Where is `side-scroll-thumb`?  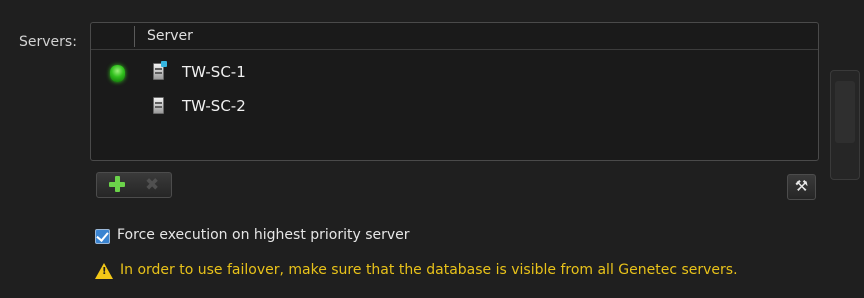 side-scroll-thumb is located at coordinates (845, 112).